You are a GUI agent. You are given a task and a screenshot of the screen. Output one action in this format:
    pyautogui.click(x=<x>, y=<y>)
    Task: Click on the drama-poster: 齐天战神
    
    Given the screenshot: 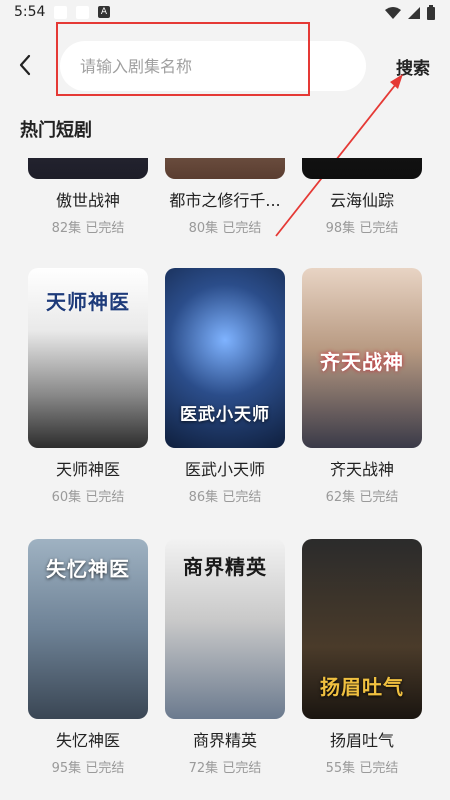 What is the action you would take?
    pyautogui.click(x=362, y=358)
    